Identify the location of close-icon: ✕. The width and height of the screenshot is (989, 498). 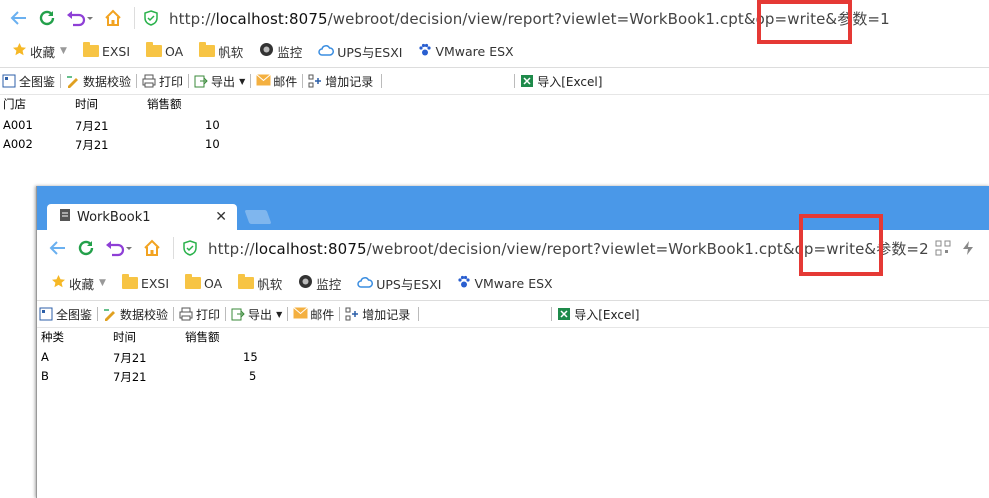
(221, 217).